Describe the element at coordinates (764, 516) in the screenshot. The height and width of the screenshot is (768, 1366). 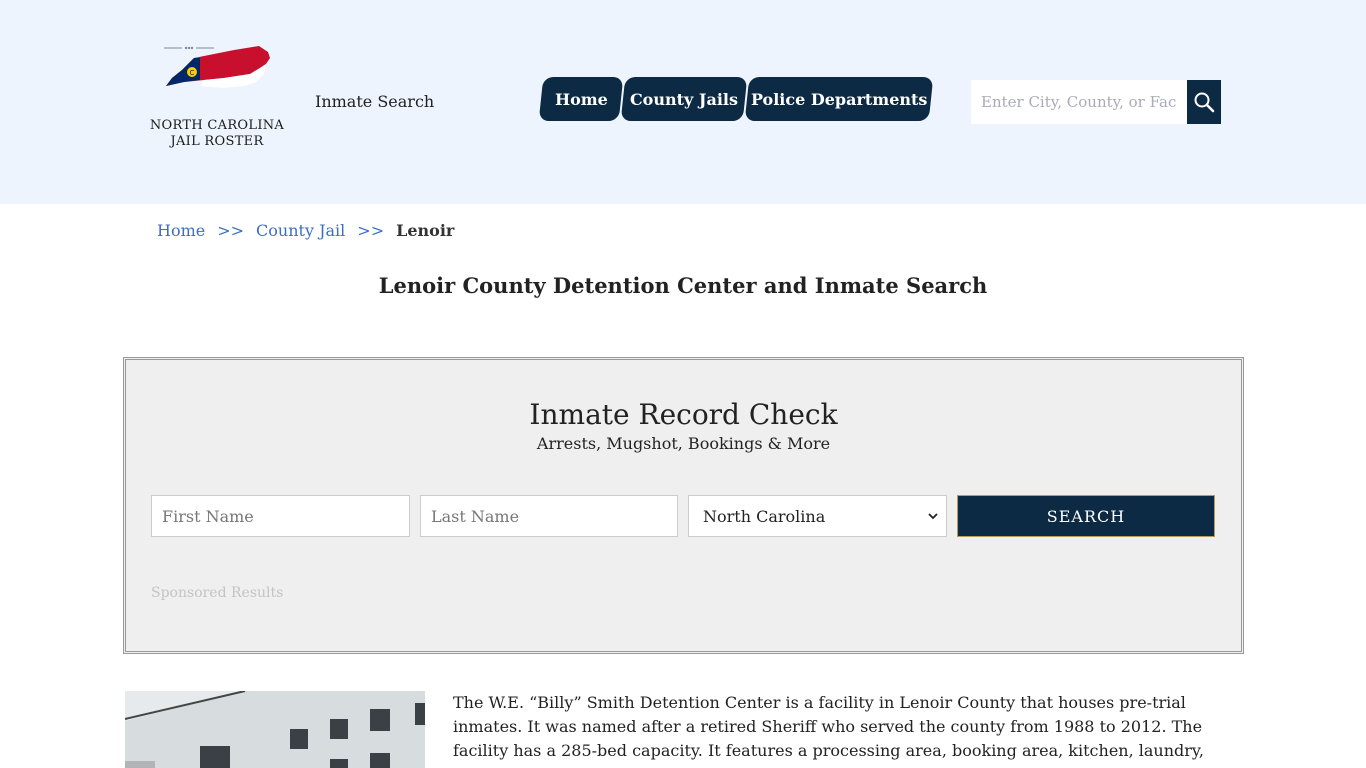
I see `state-selected-value: North Carolina` at that location.